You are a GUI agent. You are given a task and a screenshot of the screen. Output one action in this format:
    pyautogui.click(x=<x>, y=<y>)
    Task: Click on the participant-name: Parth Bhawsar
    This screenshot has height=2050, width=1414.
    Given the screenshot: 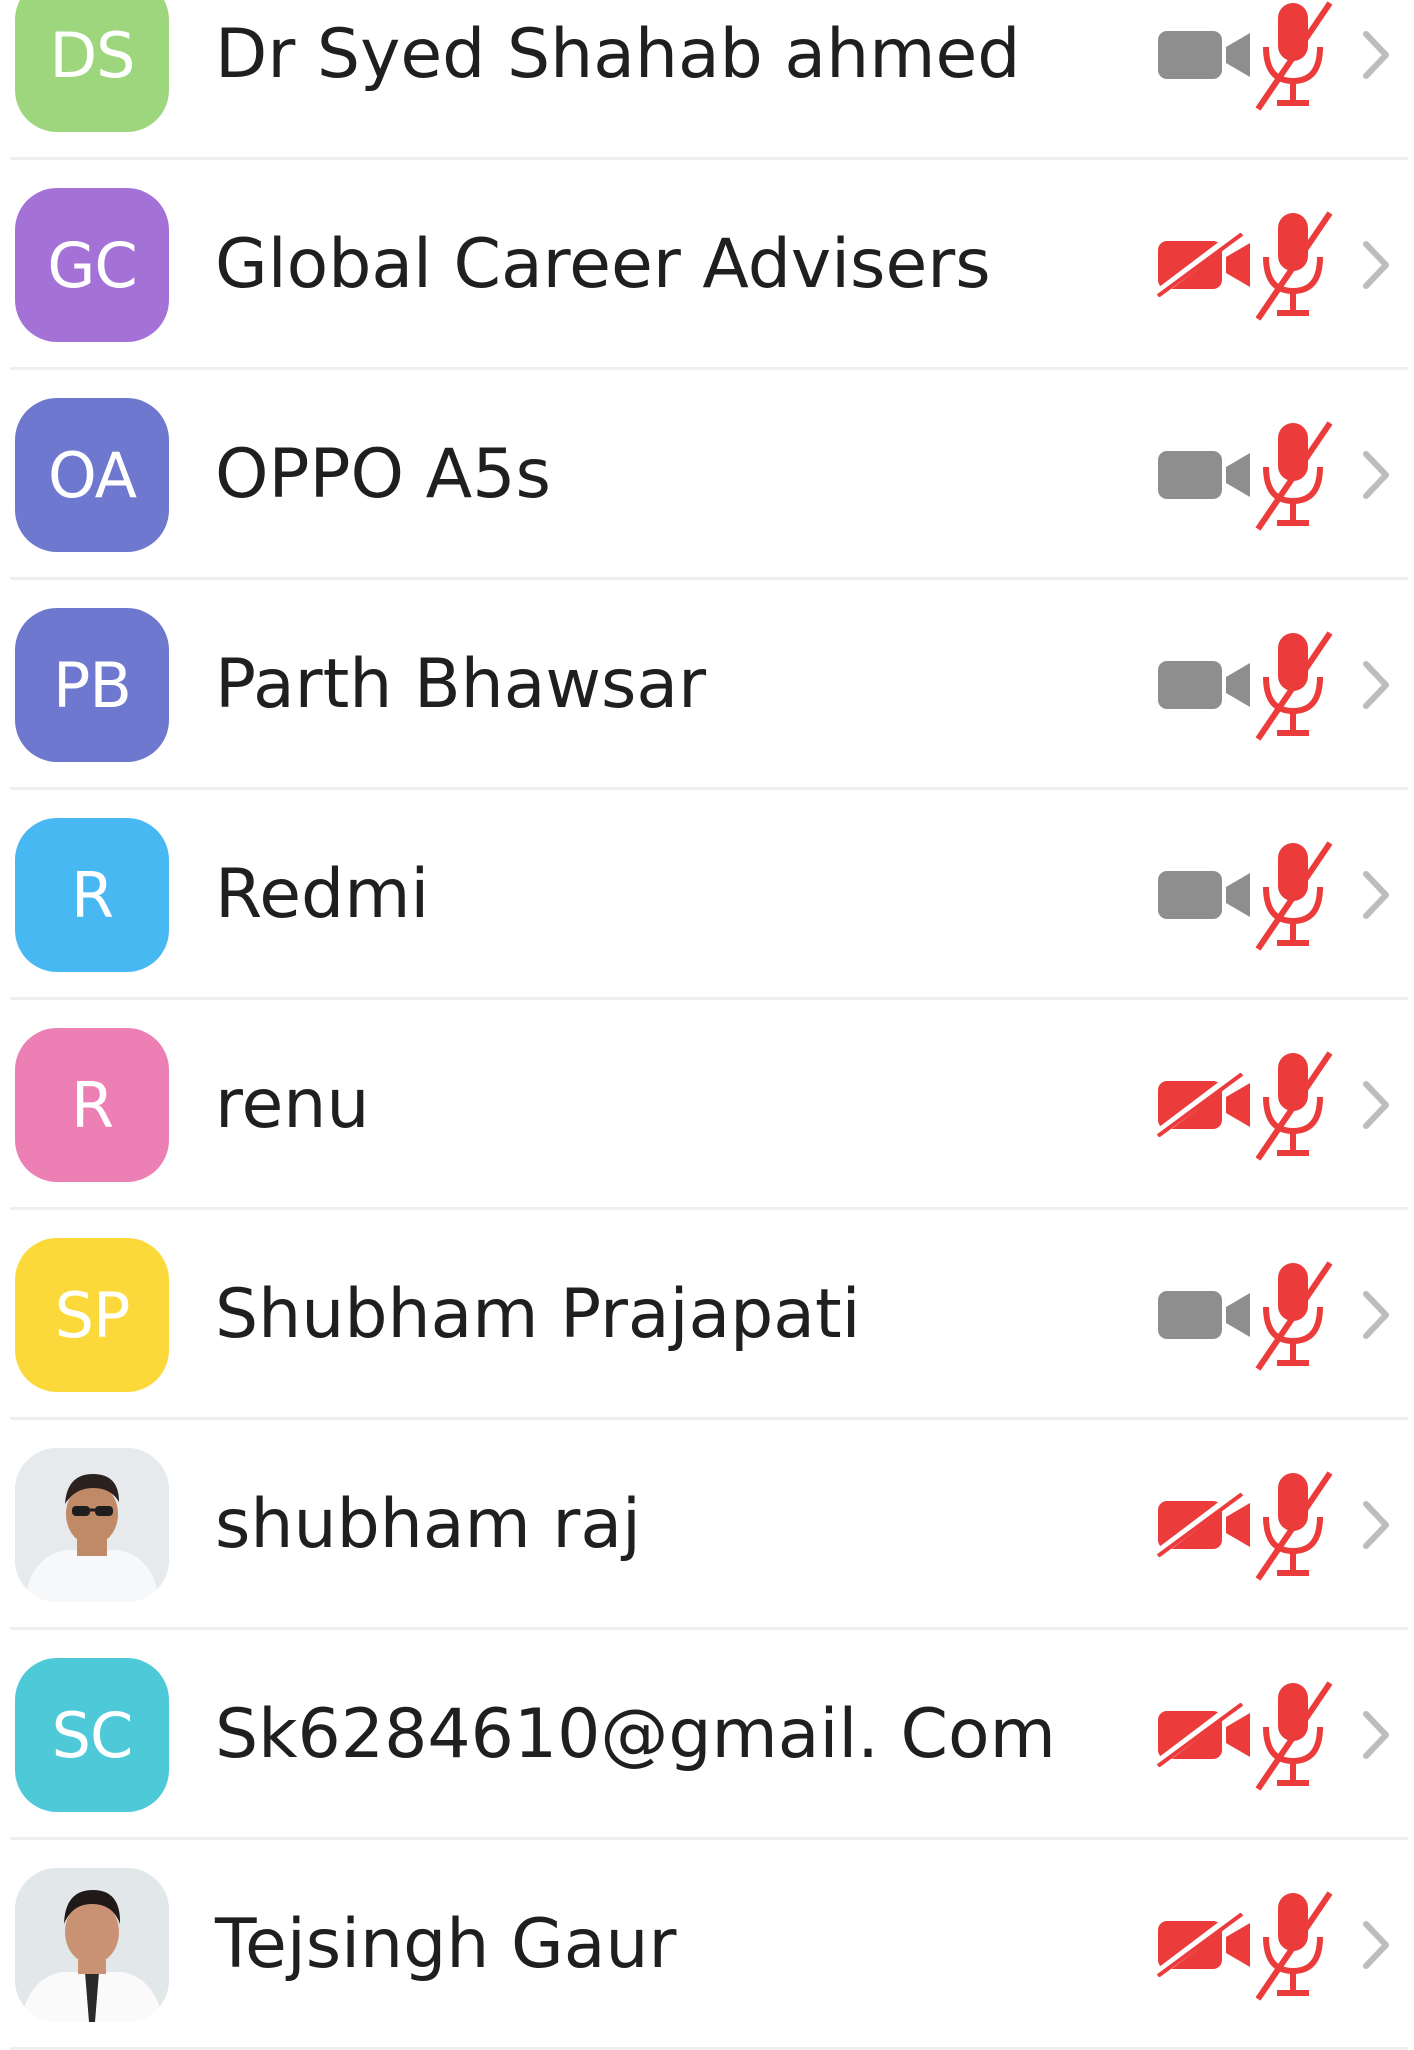 What is the action you would take?
    pyautogui.click(x=461, y=684)
    